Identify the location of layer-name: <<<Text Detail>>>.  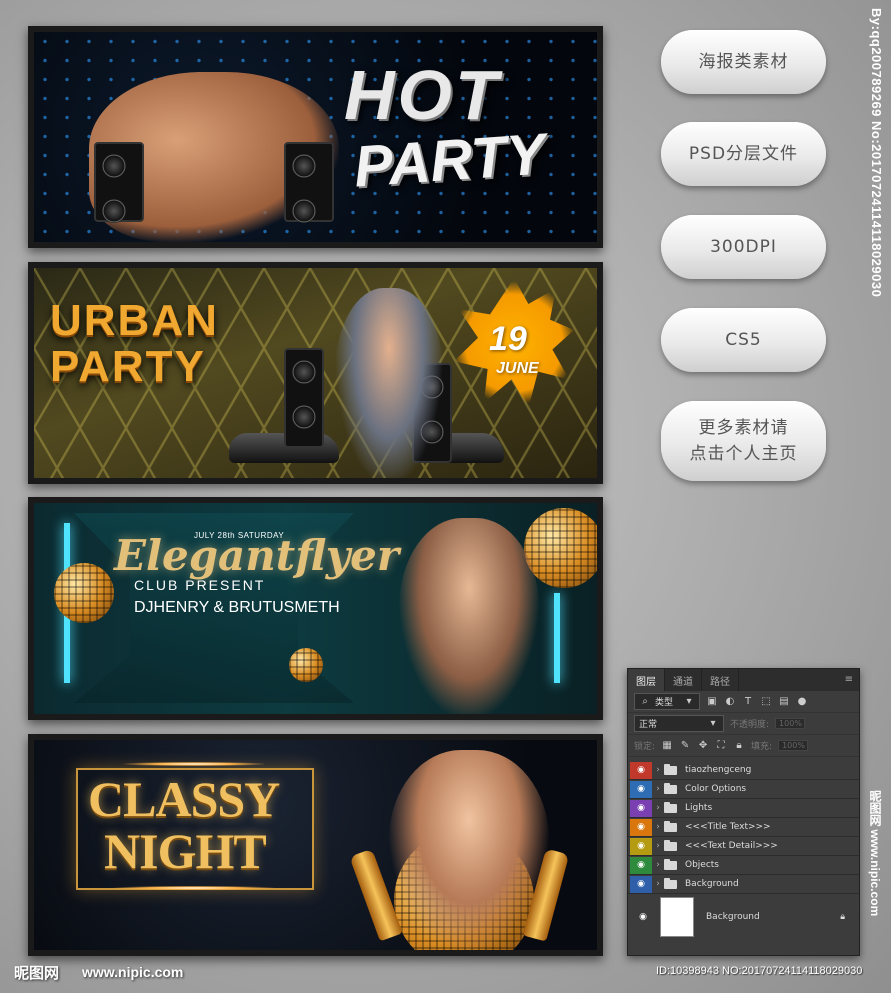
(731, 846).